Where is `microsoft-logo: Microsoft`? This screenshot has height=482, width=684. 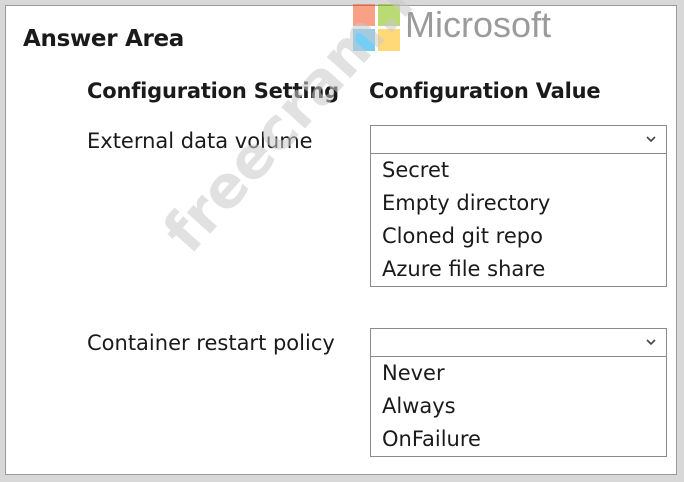 microsoft-logo: Microsoft is located at coordinates (466, 26).